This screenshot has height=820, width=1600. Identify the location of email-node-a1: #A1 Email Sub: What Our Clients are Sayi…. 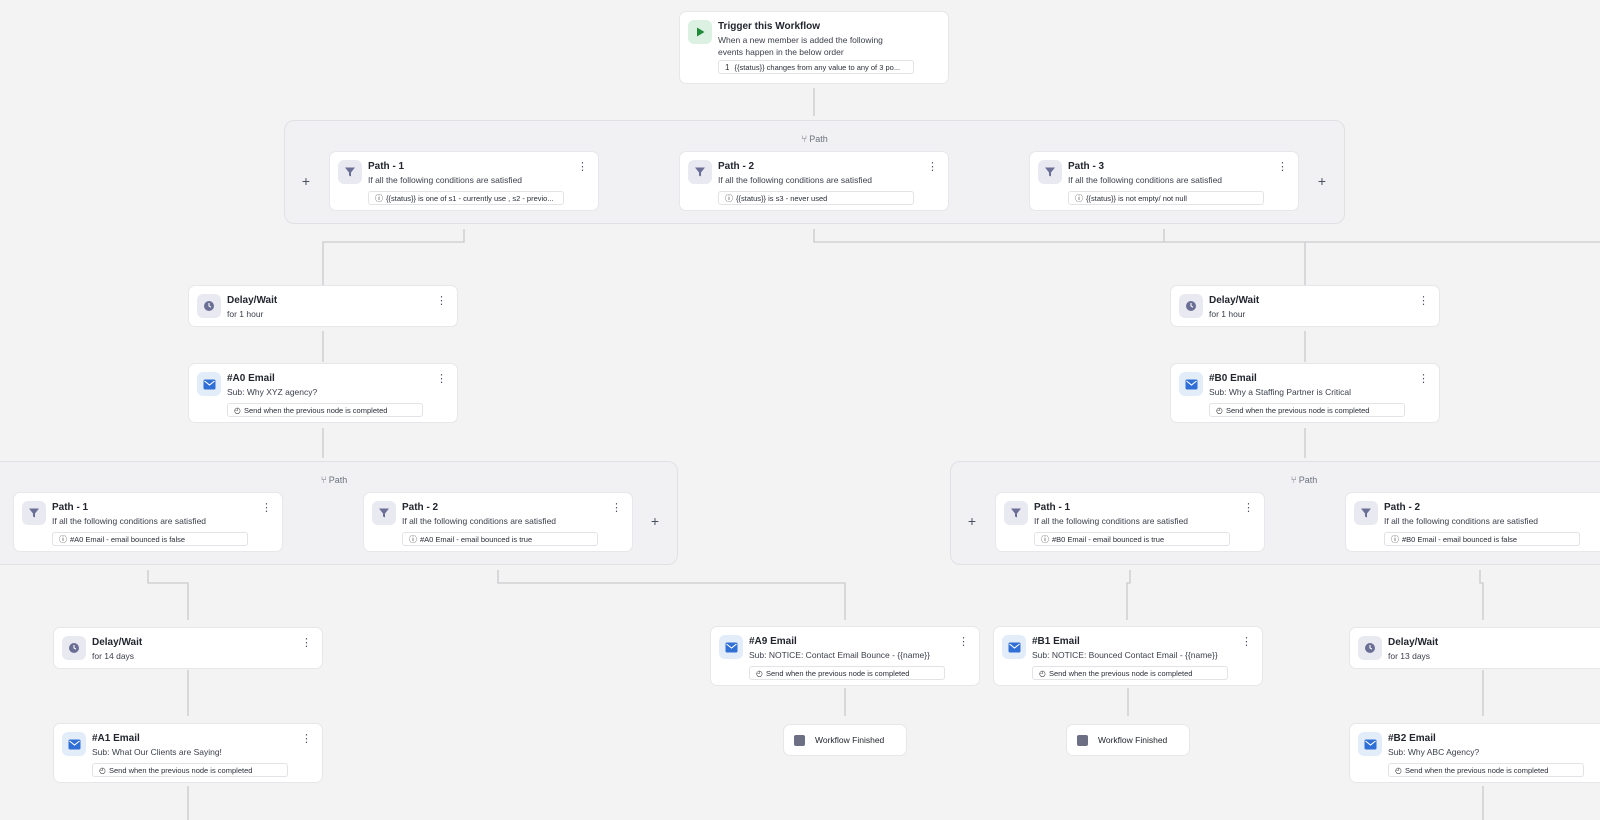
(188, 753).